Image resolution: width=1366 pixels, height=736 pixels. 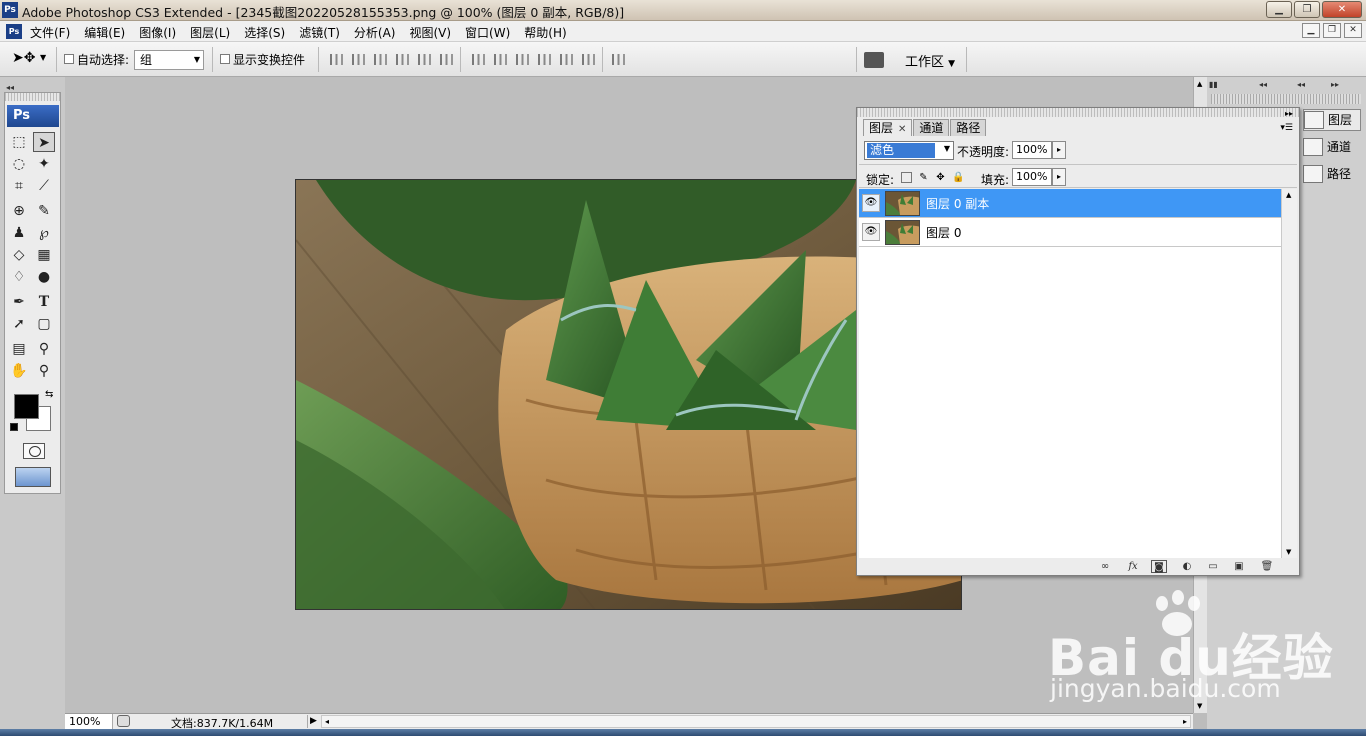 What do you see at coordinates (1267, 566) in the screenshot?
I see `delete-layer-icon: 🗑` at bounding box center [1267, 566].